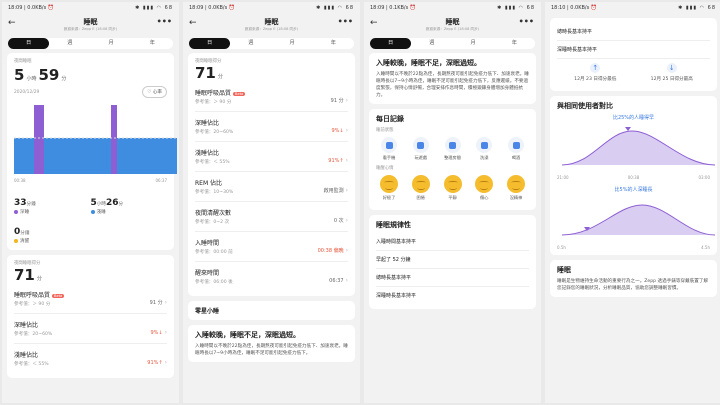 The image size is (720, 405). I want to click on pre-sleep-option: 看手機, so click(389, 149).